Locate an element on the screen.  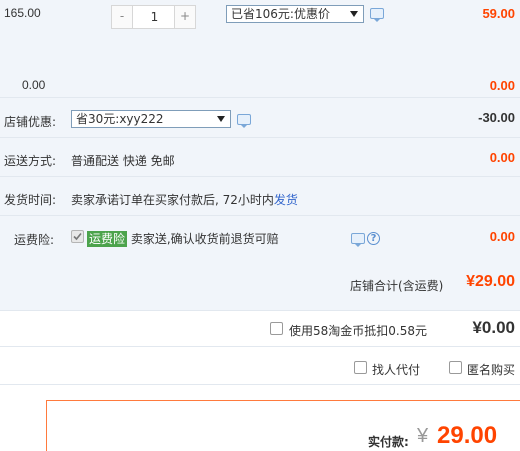
shop-total-amount: ¥29.00 is located at coordinates (490, 281).